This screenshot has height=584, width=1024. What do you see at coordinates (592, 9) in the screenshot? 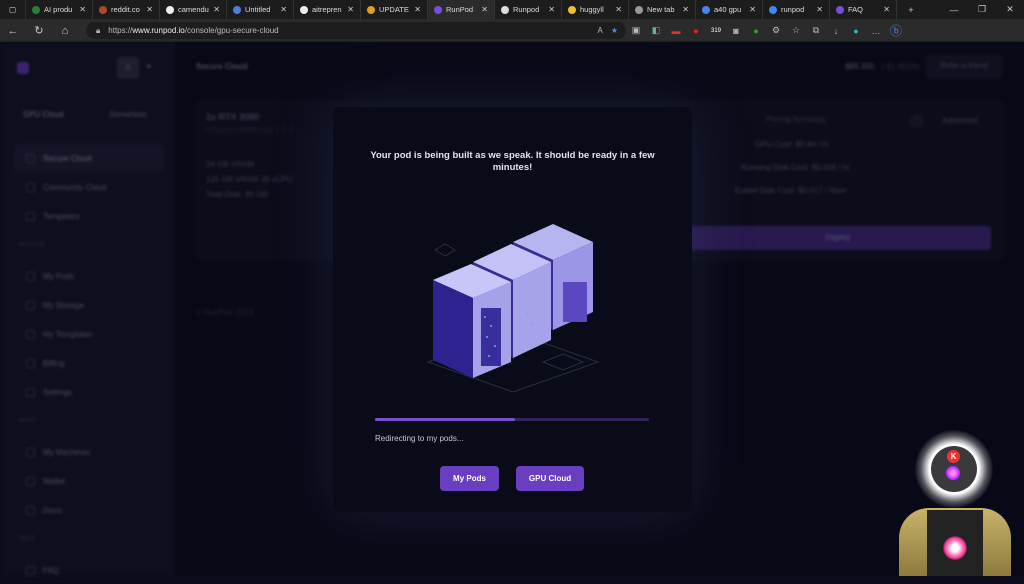
I see `tab-title: huggyll` at bounding box center [592, 9].